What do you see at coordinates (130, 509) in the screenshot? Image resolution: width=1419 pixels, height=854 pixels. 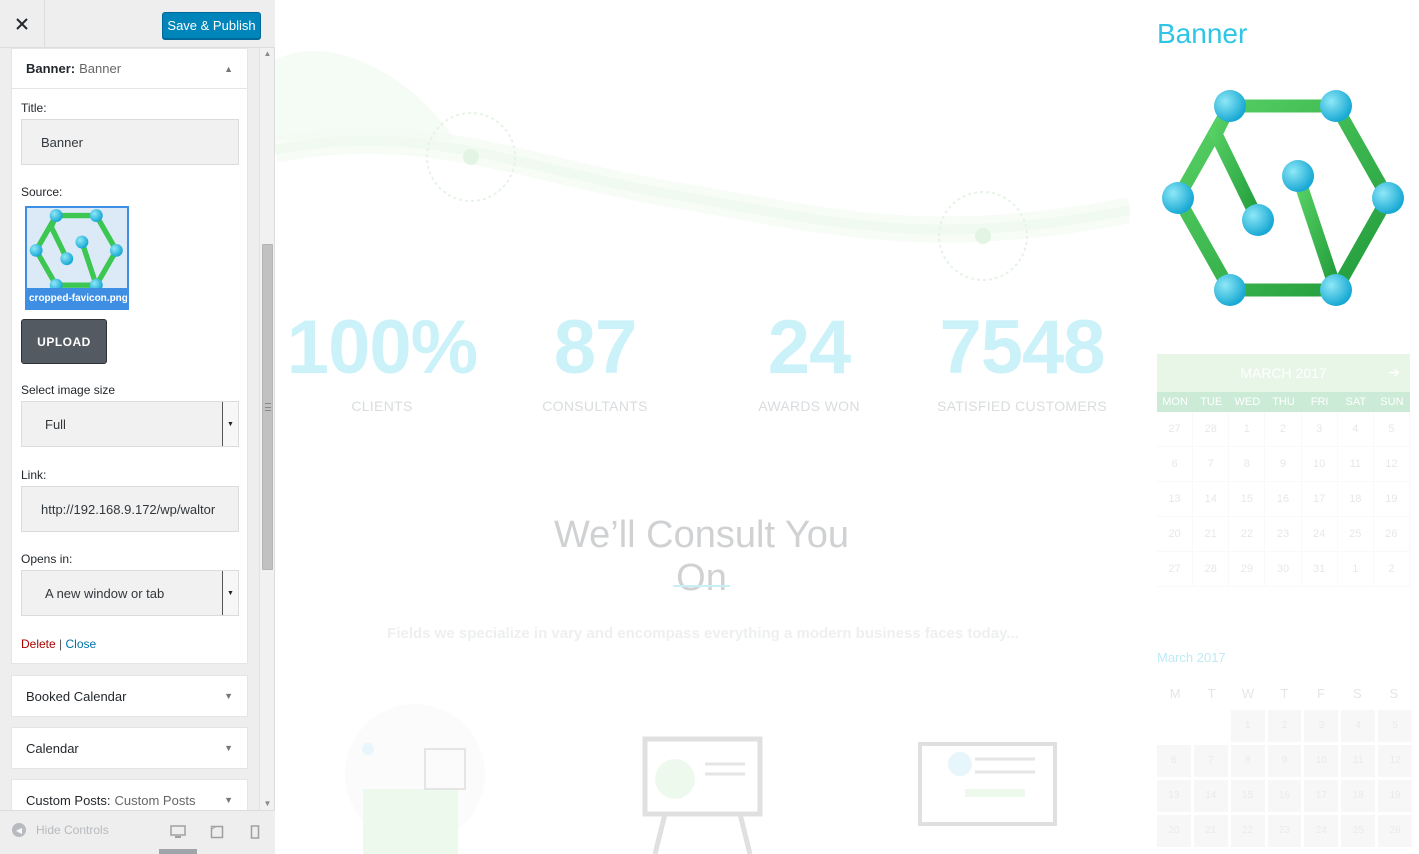 I see `link-field: http://192.168.9.172/wp/waltor` at bounding box center [130, 509].